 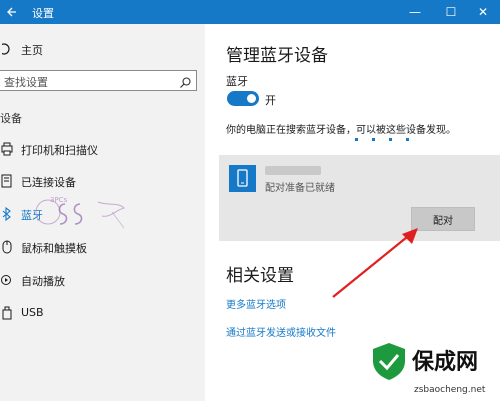 What do you see at coordinates (100, 49) in the screenshot?
I see `sidebar-home: 主页` at bounding box center [100, 49].